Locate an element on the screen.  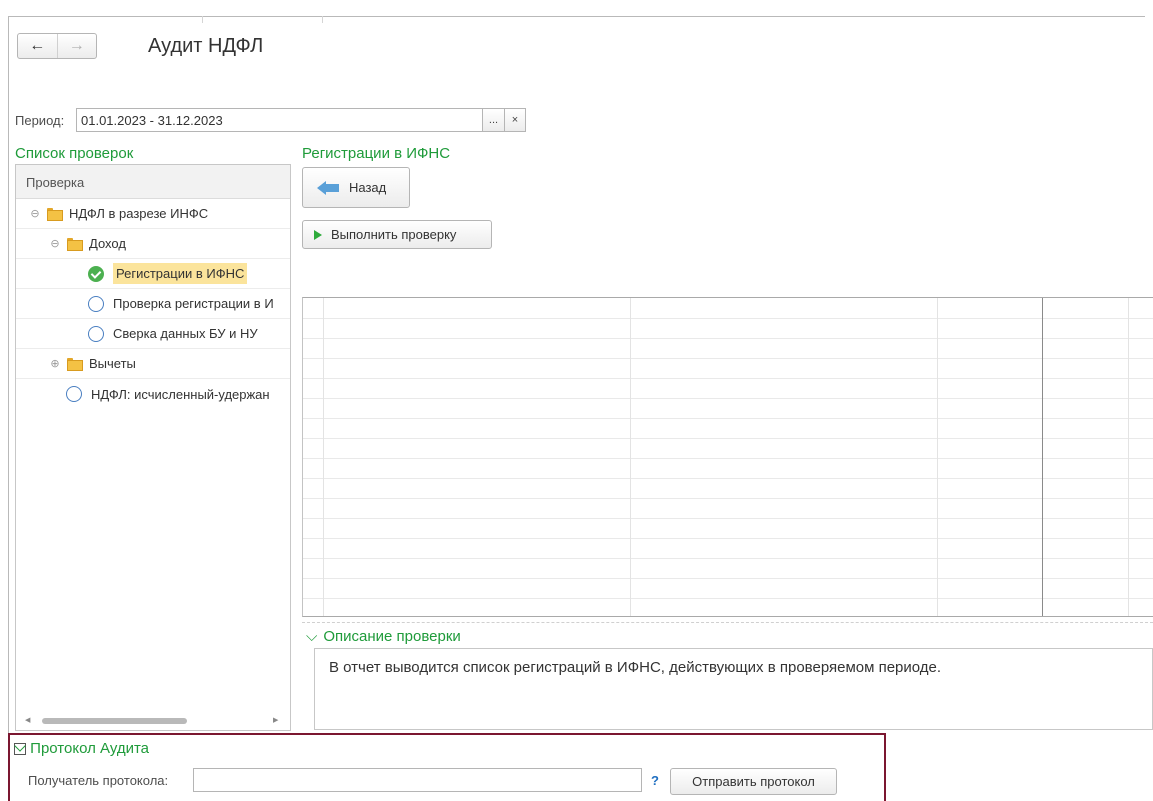
checks-list-title: Список проверок is located at coordinates (74, 153).